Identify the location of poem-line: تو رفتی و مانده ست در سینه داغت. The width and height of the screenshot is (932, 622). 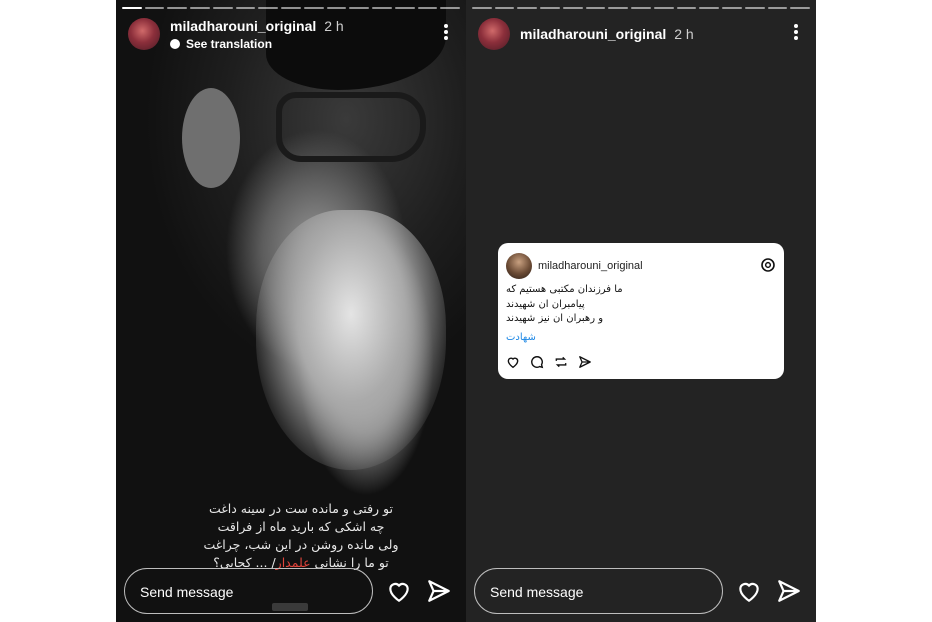
(300, 508).